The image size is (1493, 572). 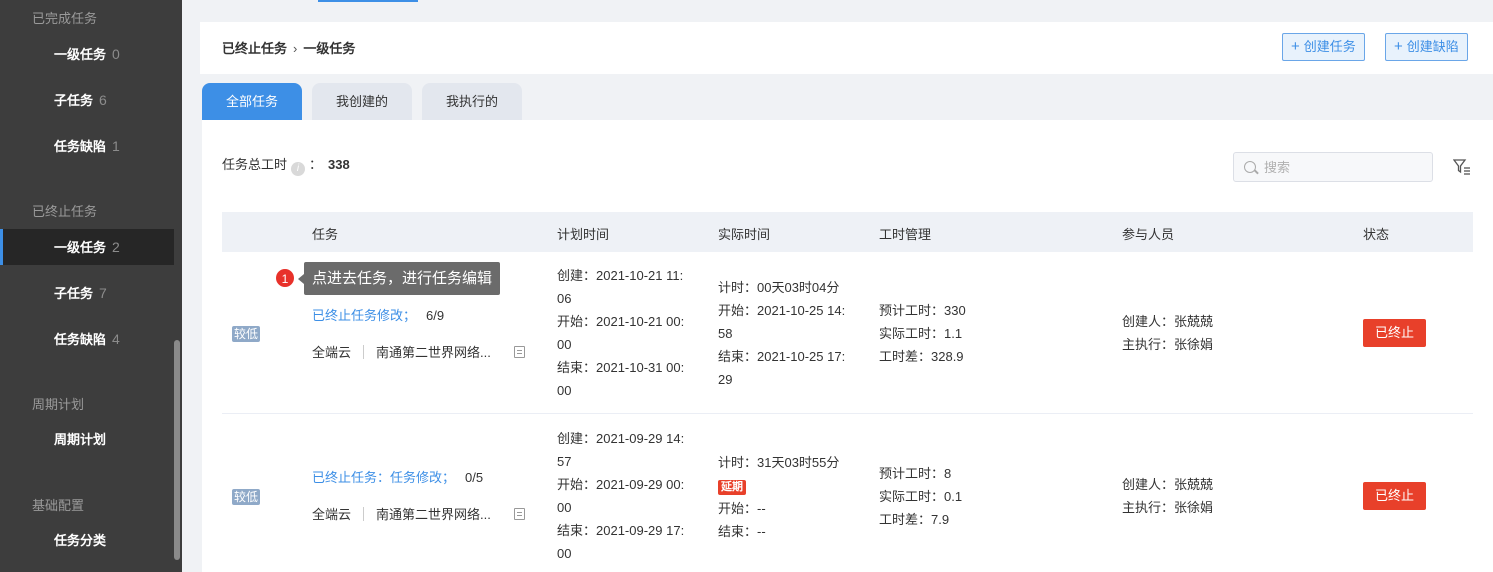 I want to click on task-link: 已终止任务修改；, so click(x=364, y=315).